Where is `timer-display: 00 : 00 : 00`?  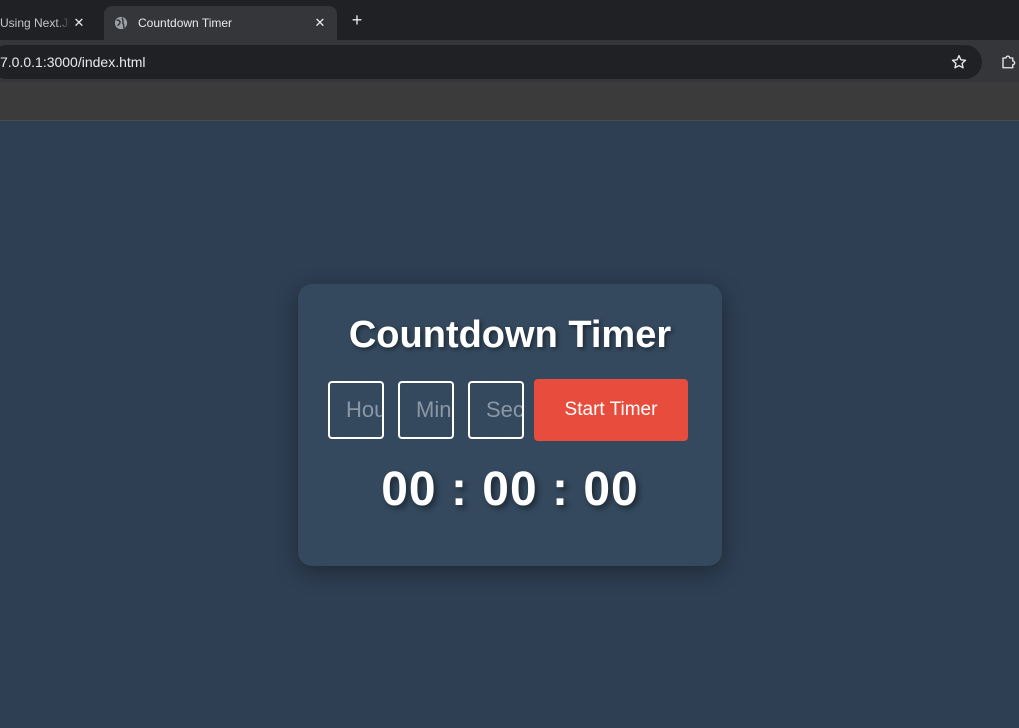 timer-display: 00 : 00 : 00 is located at coordinates (510, 489).